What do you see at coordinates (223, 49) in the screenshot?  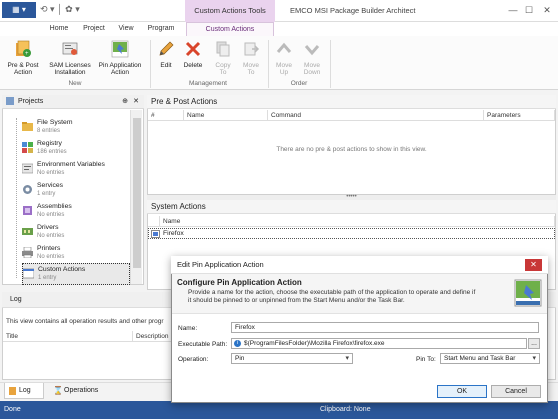 I see `copy-to-icon` at bounding box center [223, 49].